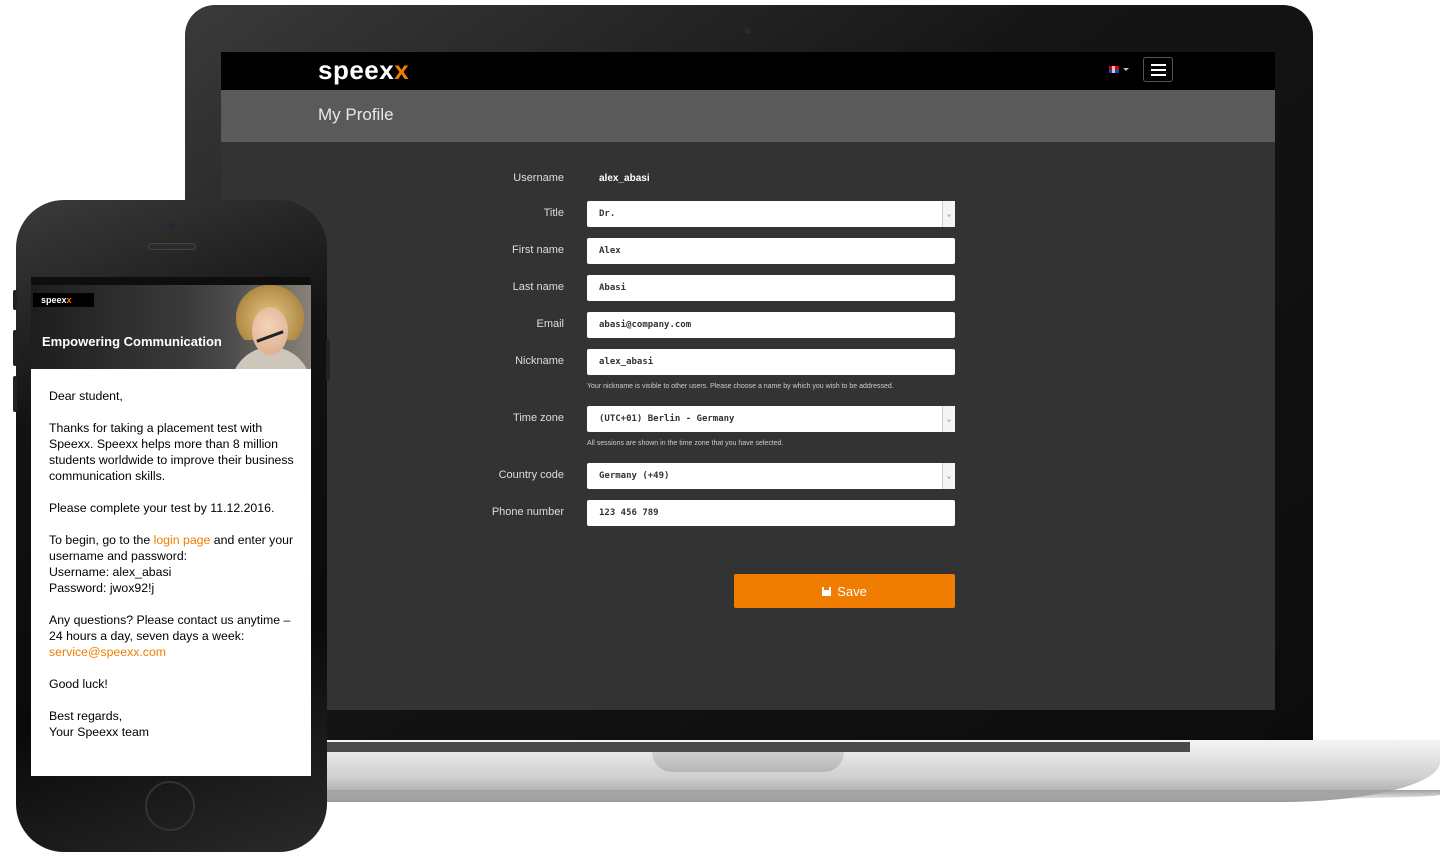 This screenshot has width=1445, height=853. What do you see at coordinates (771, 419) in the screenshot?
I see `timezone-select: (UTC+01) Berlin - Germany ⌄` at bounding box center [771, 419].